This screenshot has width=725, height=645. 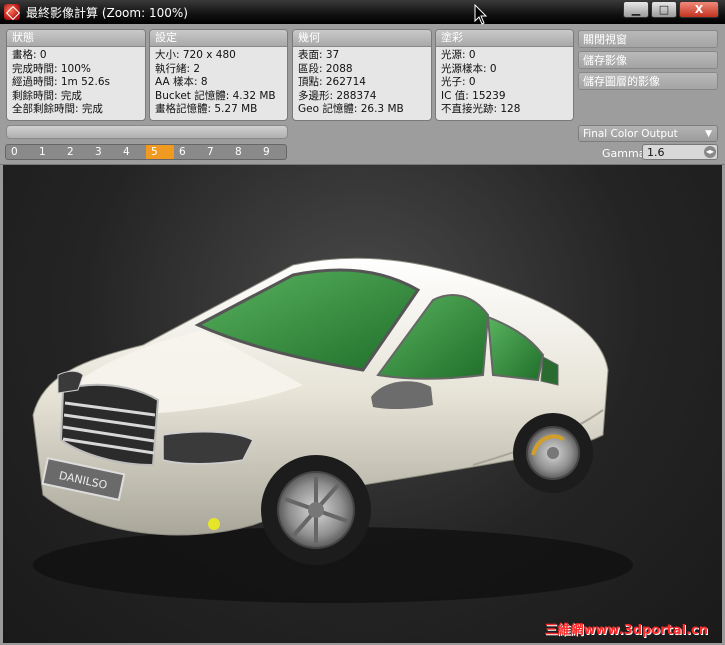 I want to click on geometry-surfaces: 表面: 37, so click(x=319, y=55).